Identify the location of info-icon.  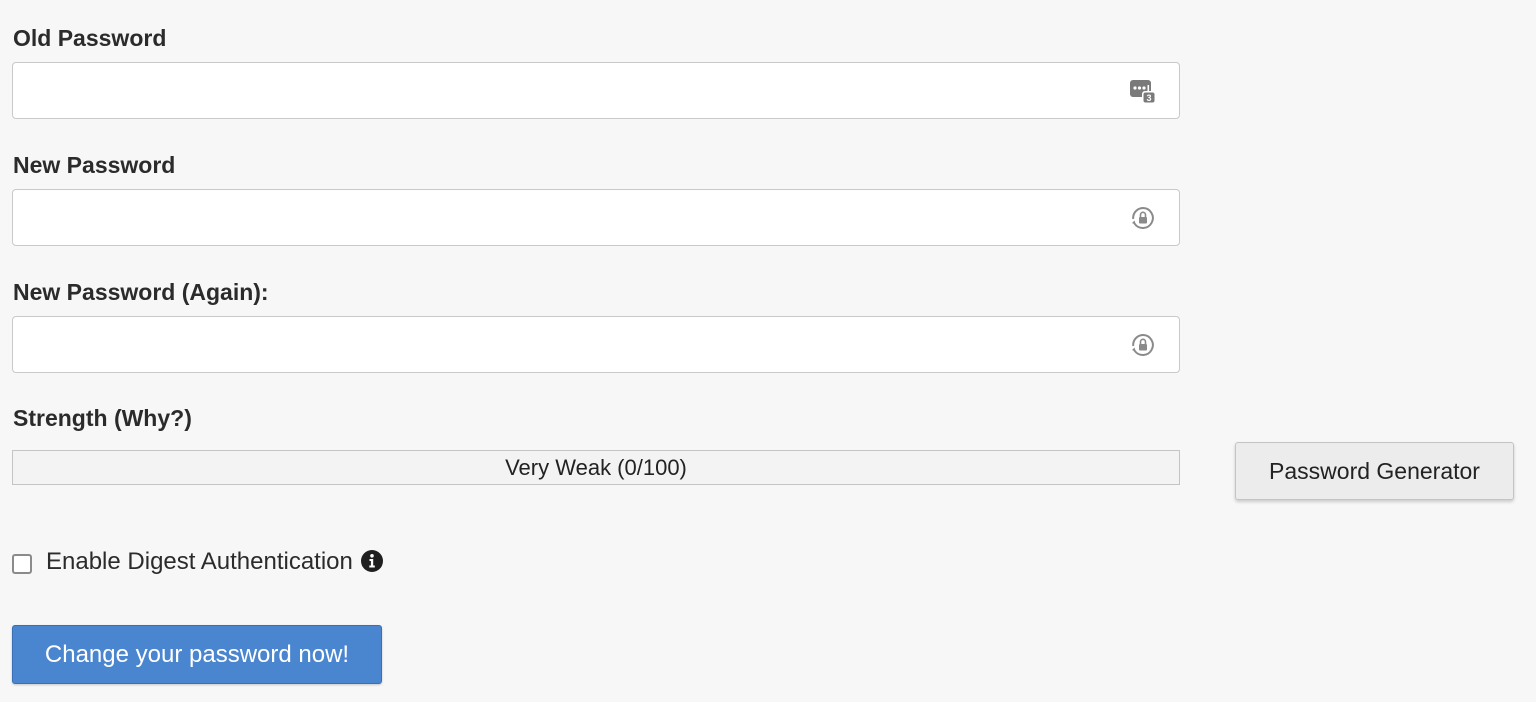
(372, 561).